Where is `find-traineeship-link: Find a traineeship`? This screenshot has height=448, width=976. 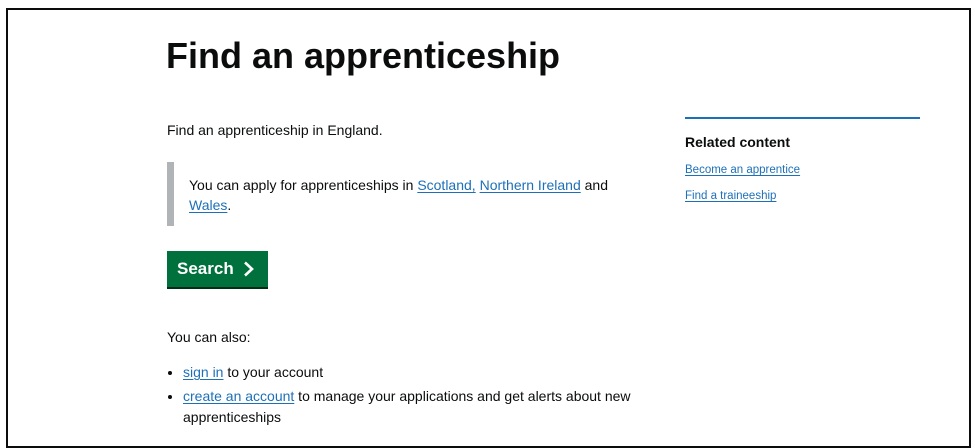 find-traineeship-link: Find a traineeship is located at coordinates (730, 196).